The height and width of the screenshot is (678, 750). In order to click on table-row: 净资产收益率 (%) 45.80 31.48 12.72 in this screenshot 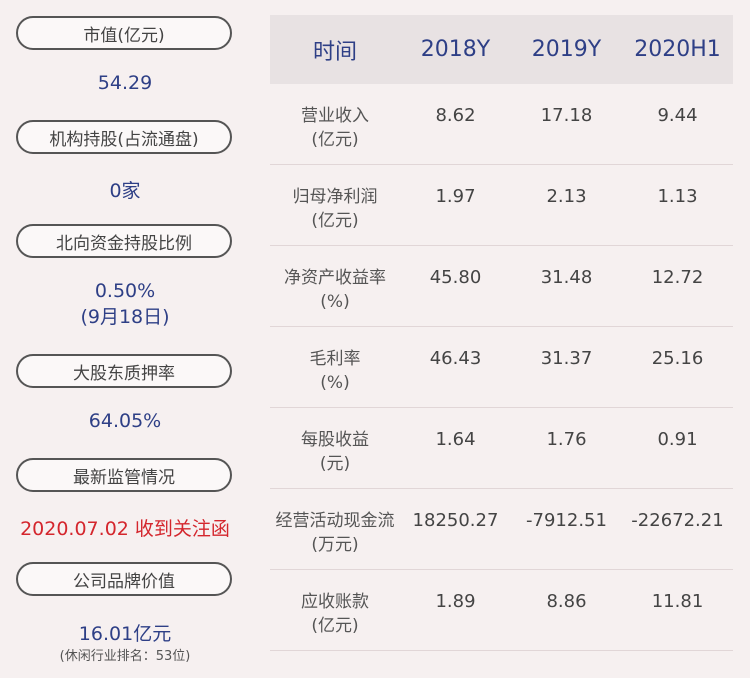, I will do `click(501, 286)`.